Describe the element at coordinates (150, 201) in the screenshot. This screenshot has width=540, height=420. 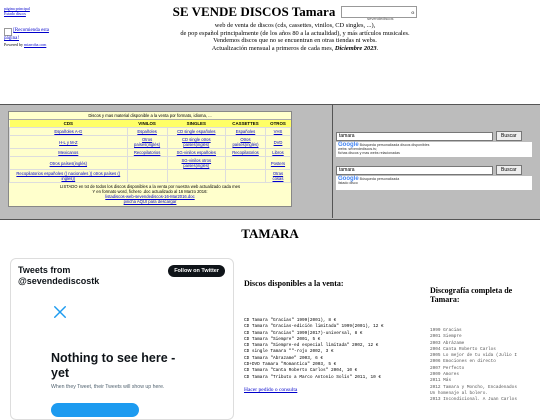
I see `download-here-link: pincha AQUÍ para descargar` at that location.